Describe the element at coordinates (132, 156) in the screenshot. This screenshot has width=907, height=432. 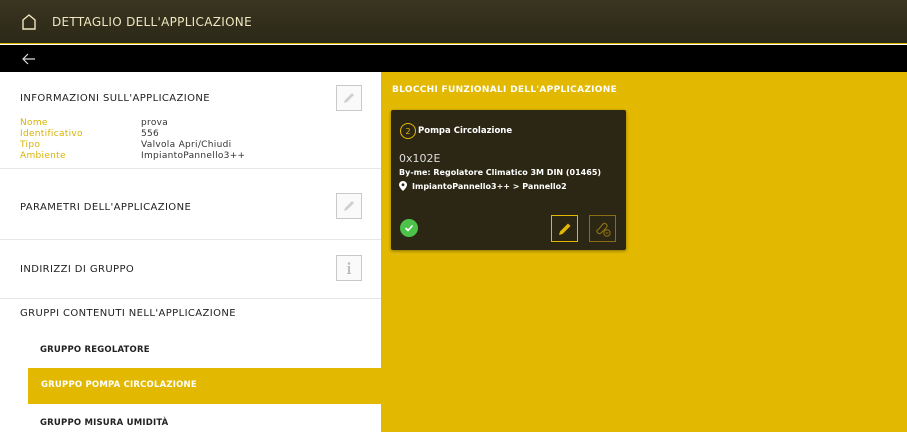
I see `info-row: Ambiente ImpiantoPannello3++` at that location.